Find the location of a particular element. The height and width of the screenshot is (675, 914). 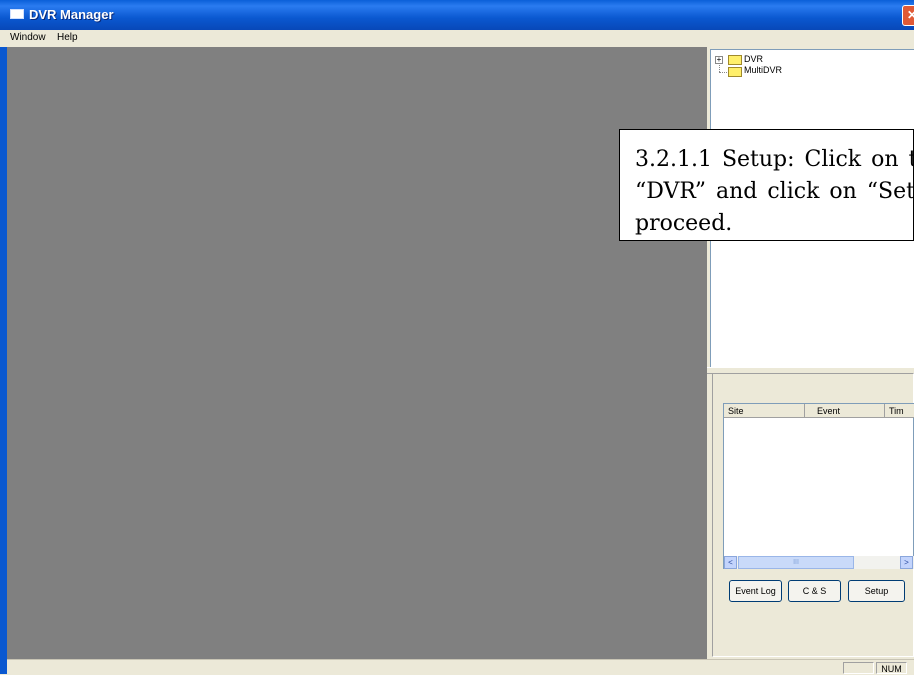

status-pane-empty is located at coordinates (858, 668).